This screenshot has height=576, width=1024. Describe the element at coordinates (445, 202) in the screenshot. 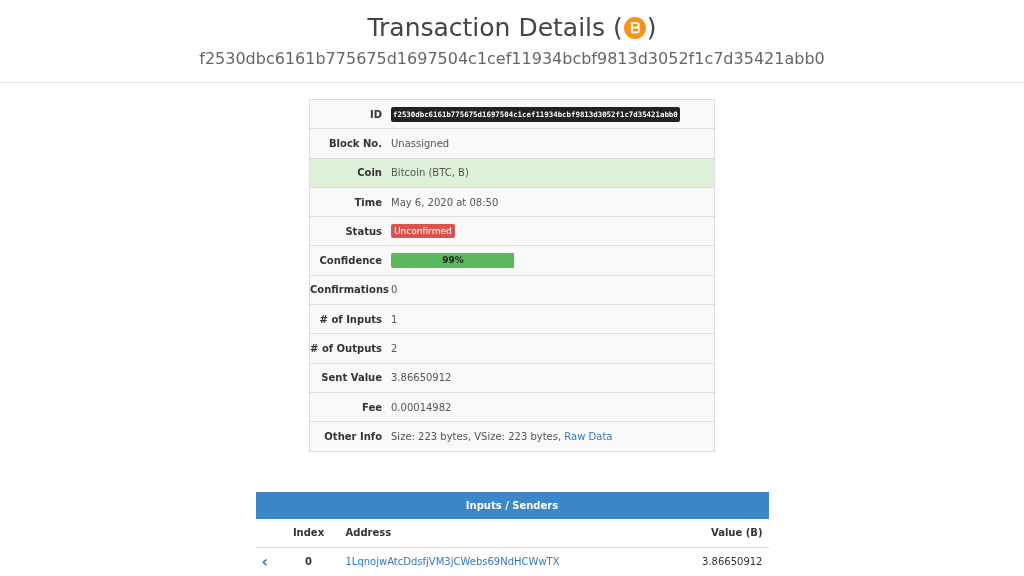

I see `field-value: May 6, 2020 at 08:50` at that location.